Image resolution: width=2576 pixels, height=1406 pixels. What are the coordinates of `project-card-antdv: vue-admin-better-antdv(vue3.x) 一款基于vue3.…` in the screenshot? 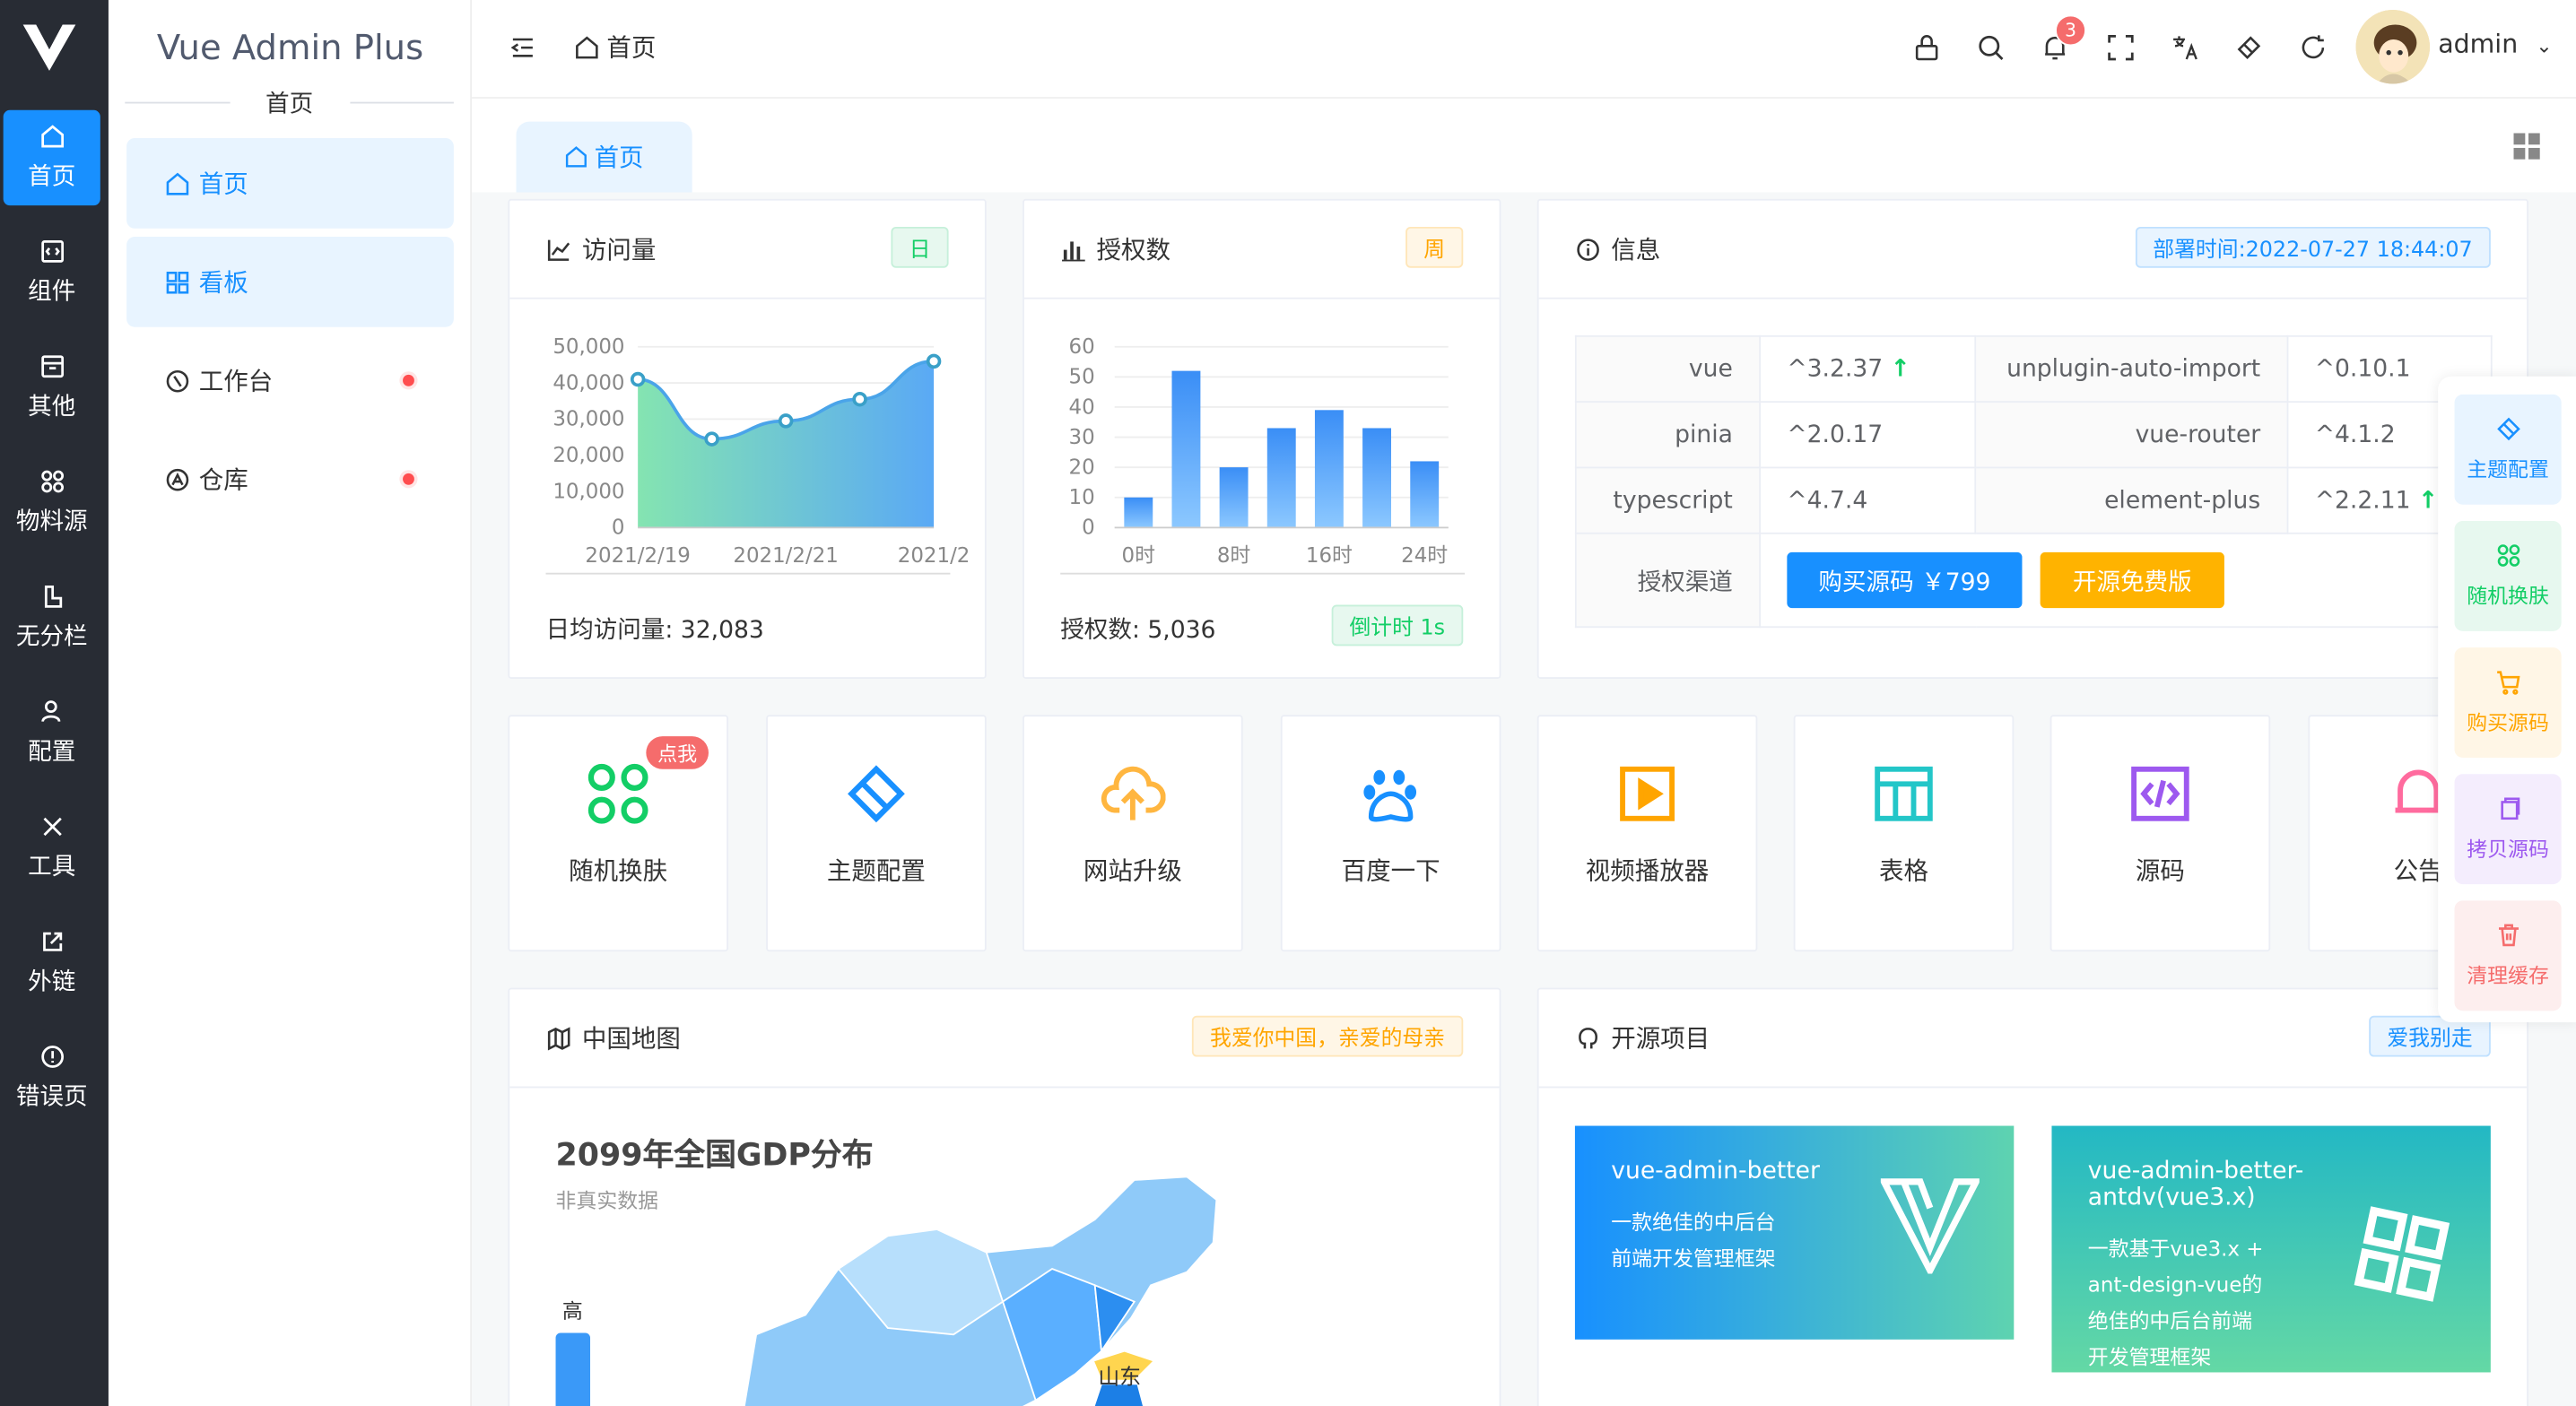 It's located at (2271, 1249).